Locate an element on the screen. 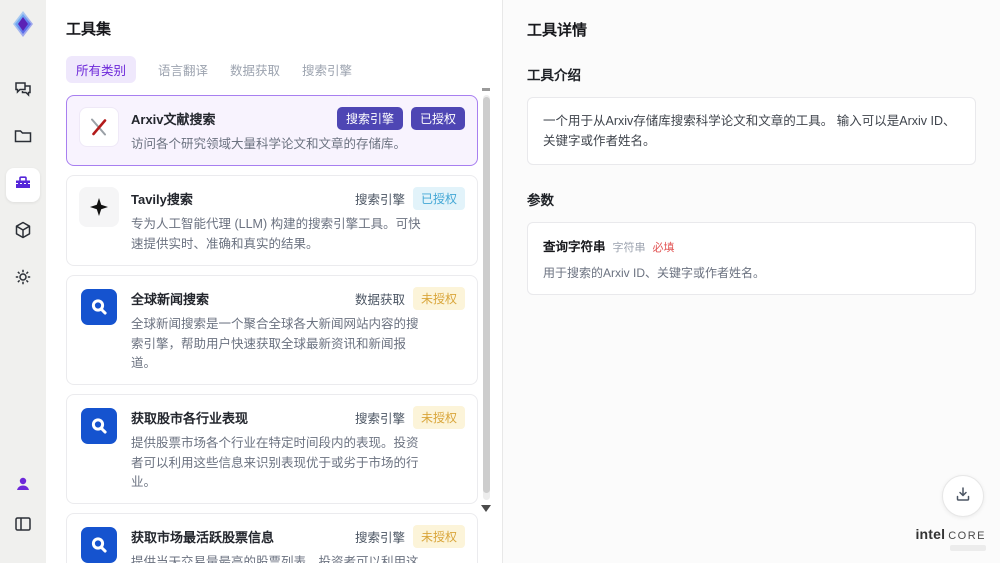  params-heading: 参数 is located at coordinates (540, 200).